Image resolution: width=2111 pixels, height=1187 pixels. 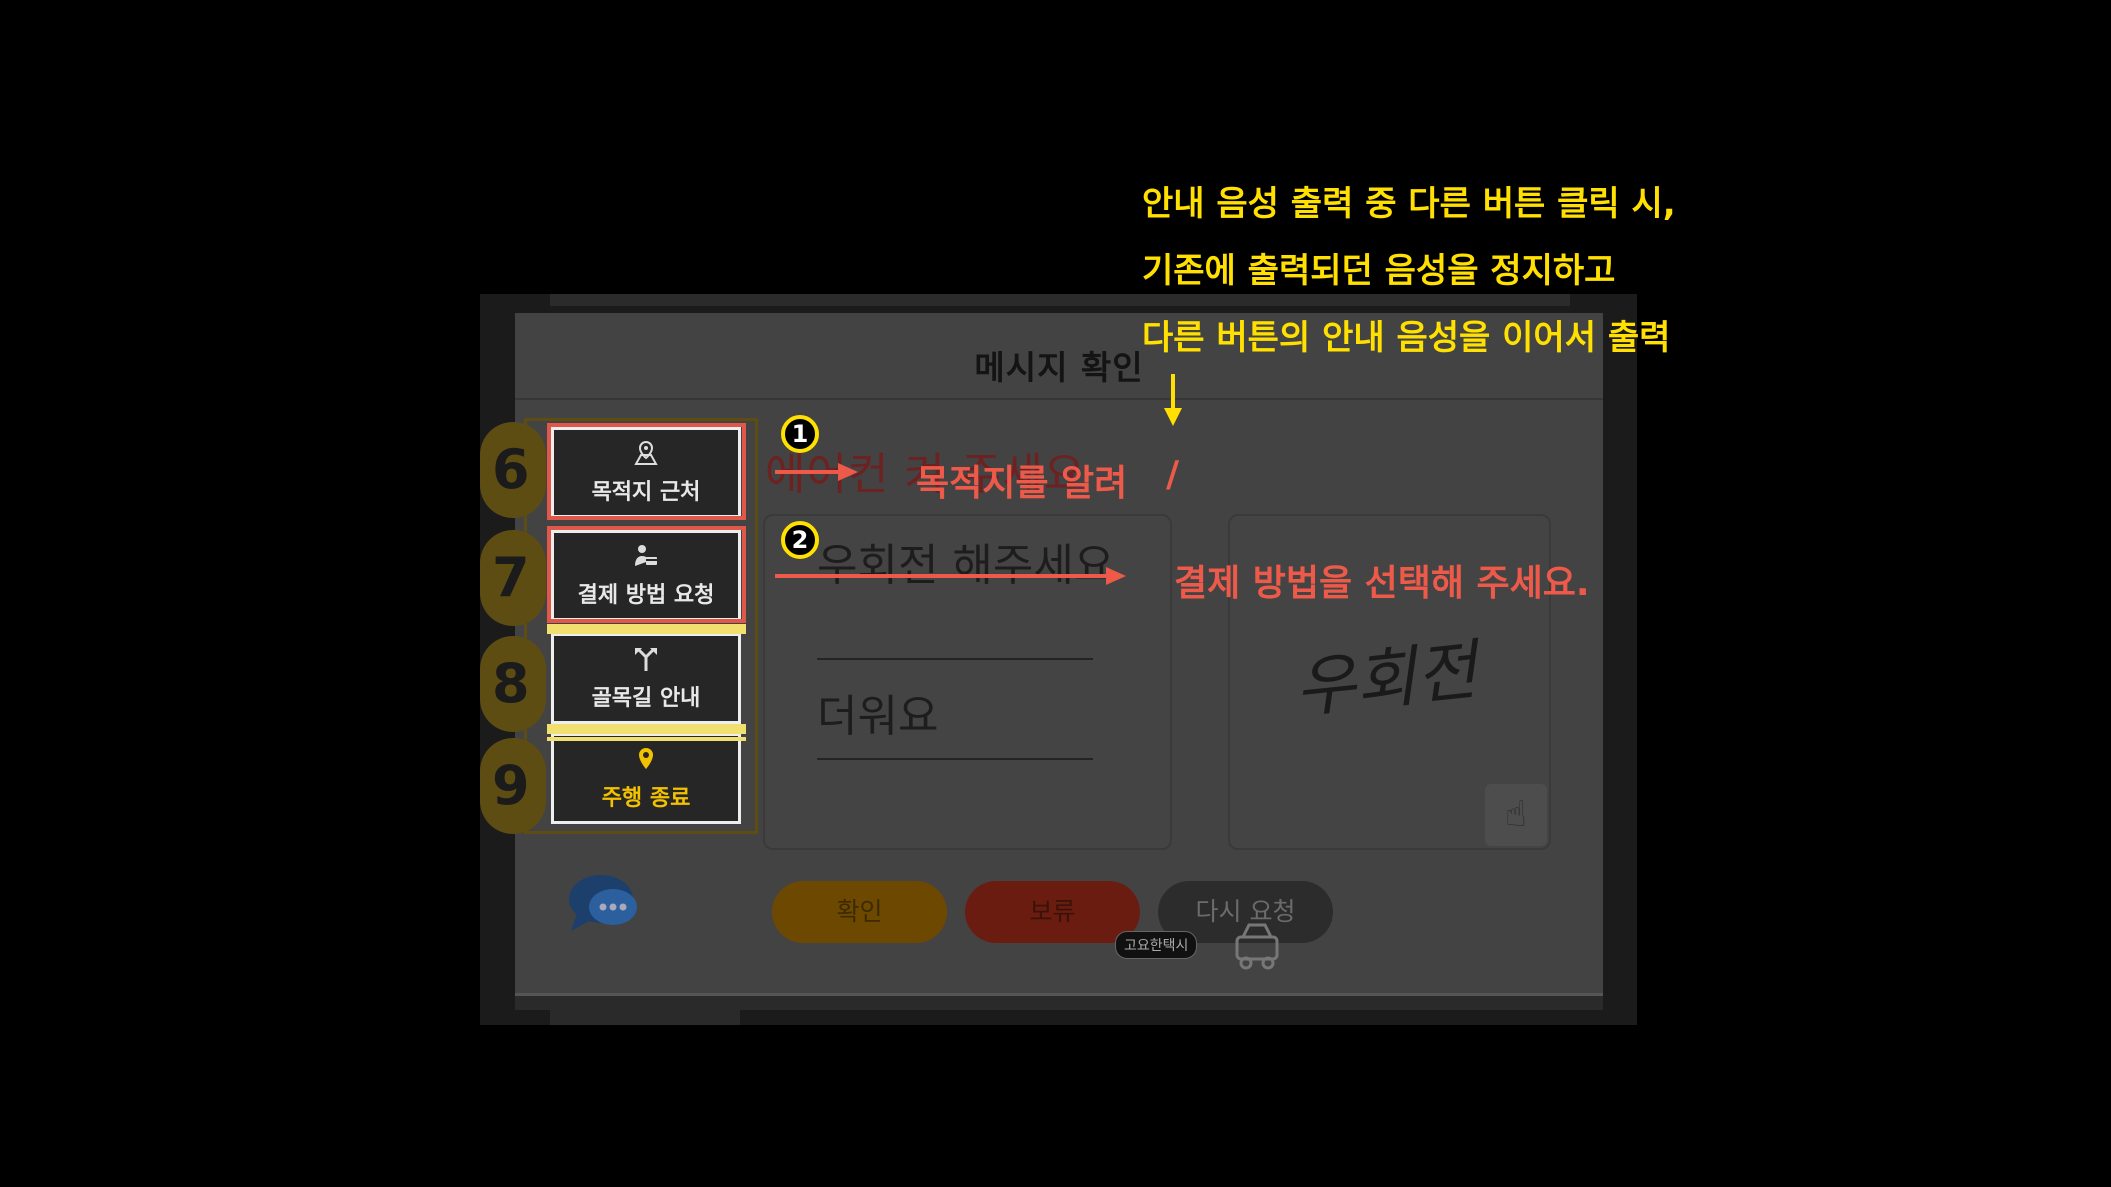 What do you see at coordinates (800, 540) in the screenshot?
I see `step-number-badge: 2` at bounding box center [800, 540].